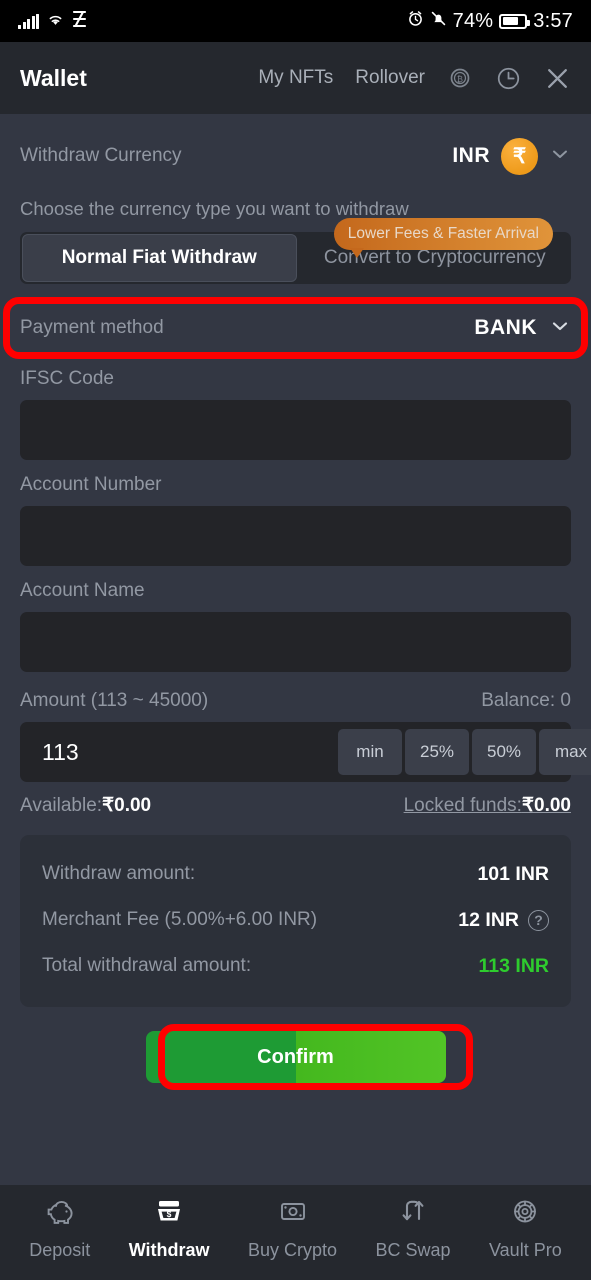 This screenshot has height=1280, width=591. I want to click on app-header: Wallet My NFTs Rollover ₿, so click(295, 78).